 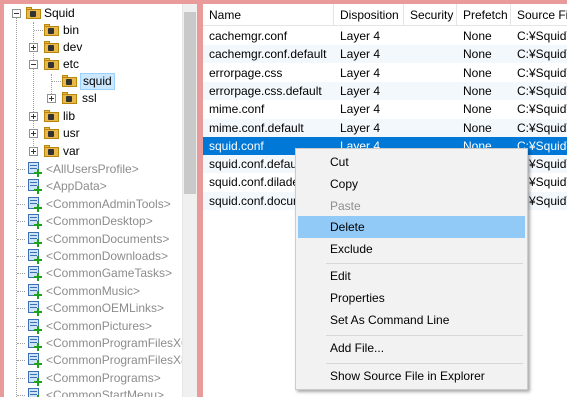 I want to click on tree-item-label: <CommonAdminTools>, so click(x=108, y=203).